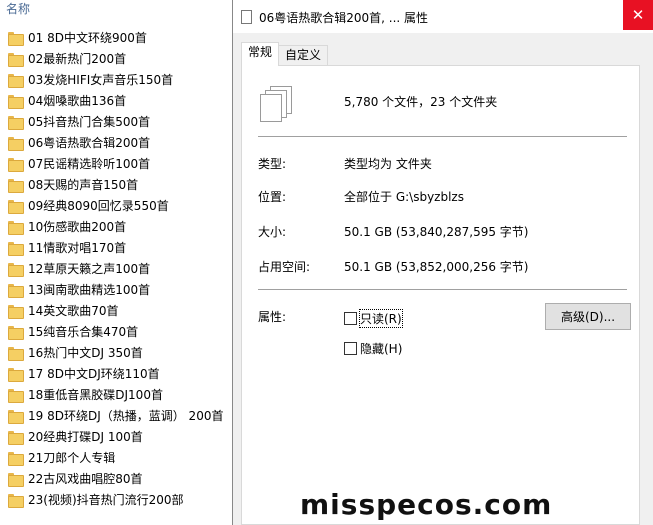 The image size is (653, 525). I want to click on folder-label: 23(视频)抖音热门流行200部, so click(106, 500).